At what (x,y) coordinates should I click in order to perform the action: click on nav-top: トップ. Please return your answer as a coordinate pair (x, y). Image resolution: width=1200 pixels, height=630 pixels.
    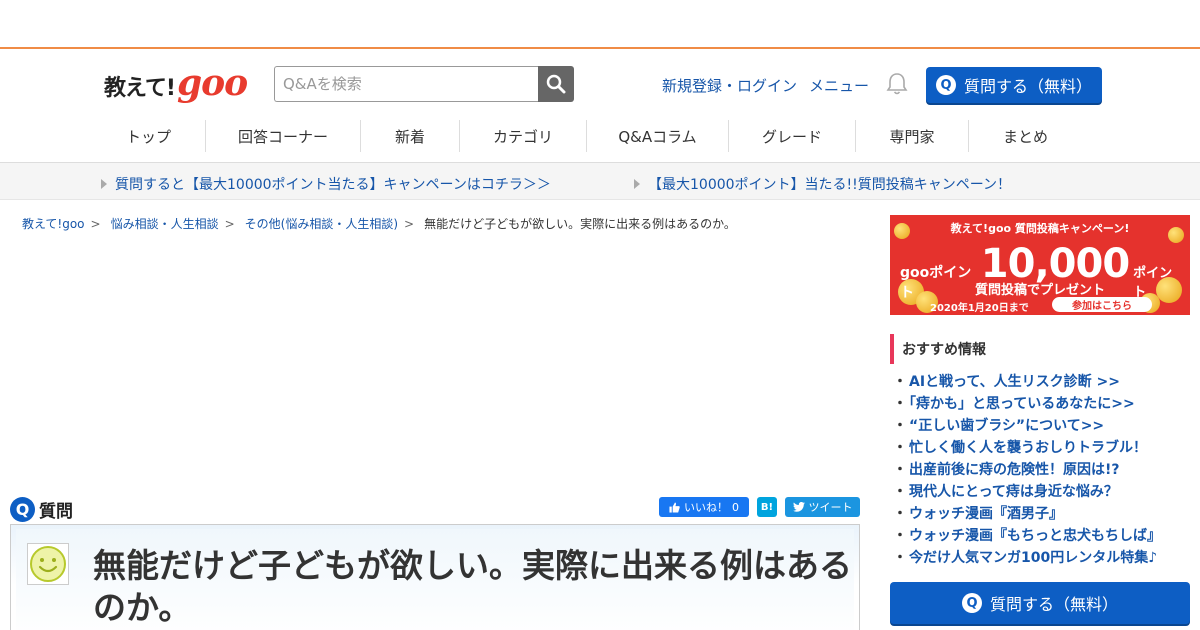
    Looking at the image, I should click on (149, 136).